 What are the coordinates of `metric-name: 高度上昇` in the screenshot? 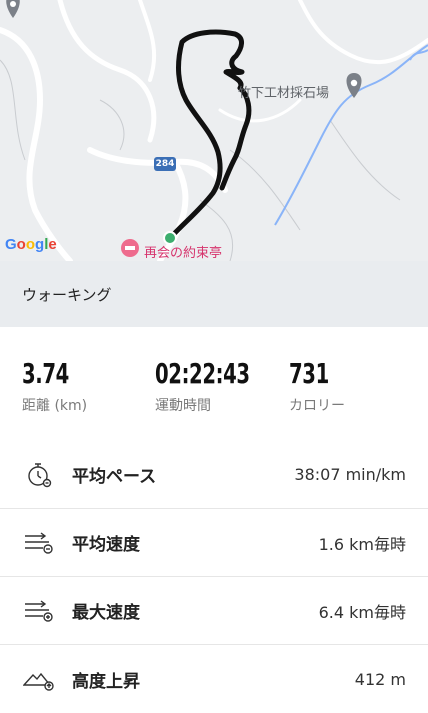 It's located at (106, 681).